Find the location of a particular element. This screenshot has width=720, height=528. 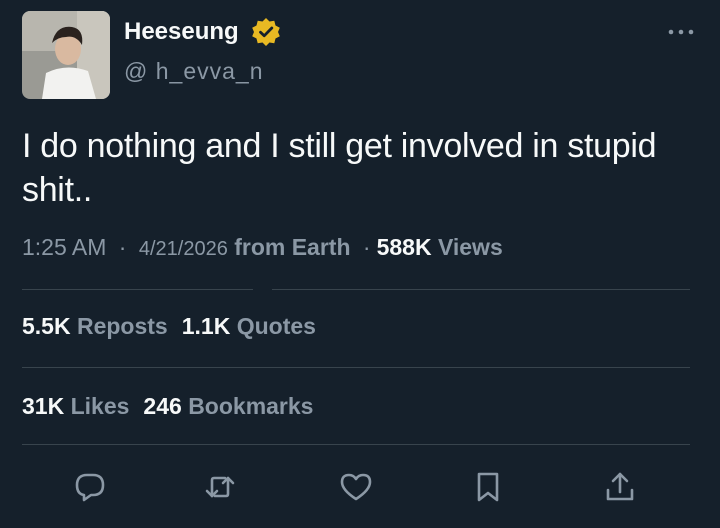

reply-button is located at coordinates (90, 487).